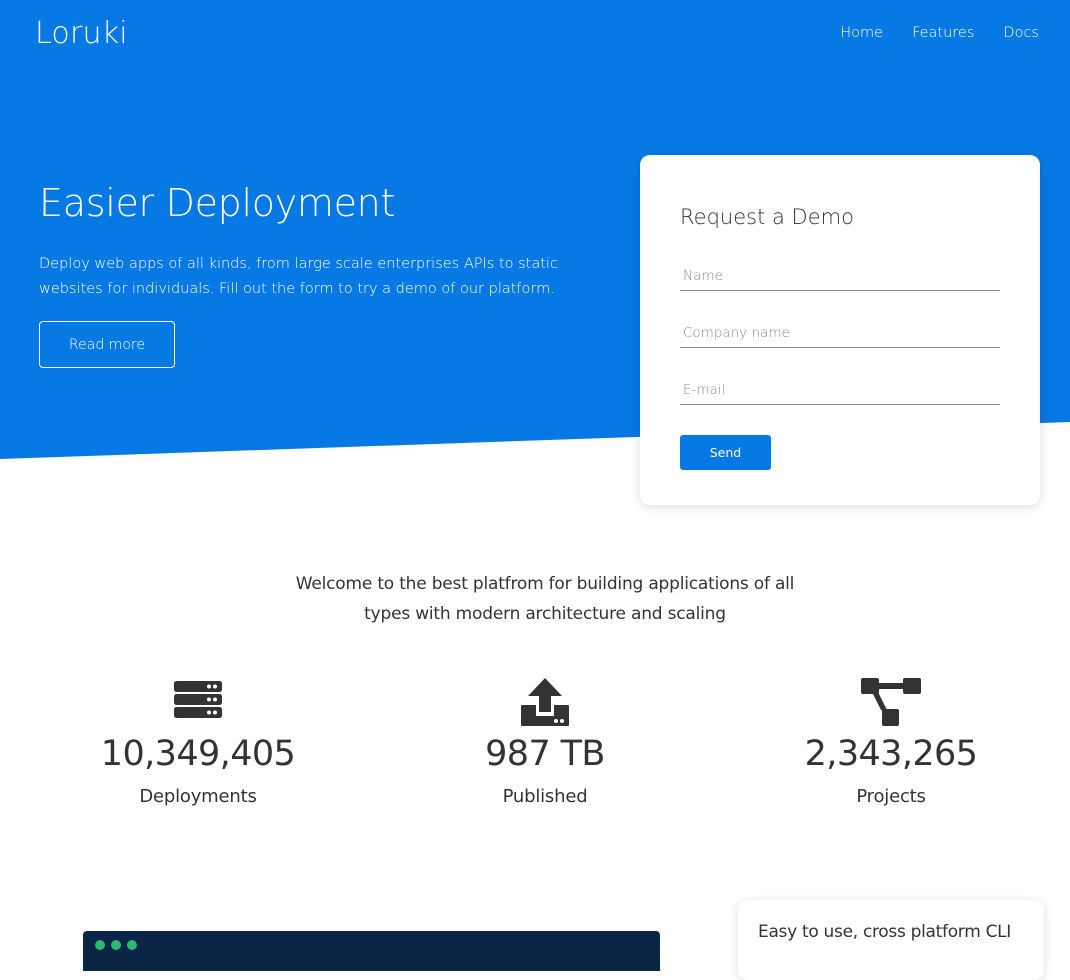 The image size is (1070, 980). I want to click on cli-terminal-window, so click(371, 951).